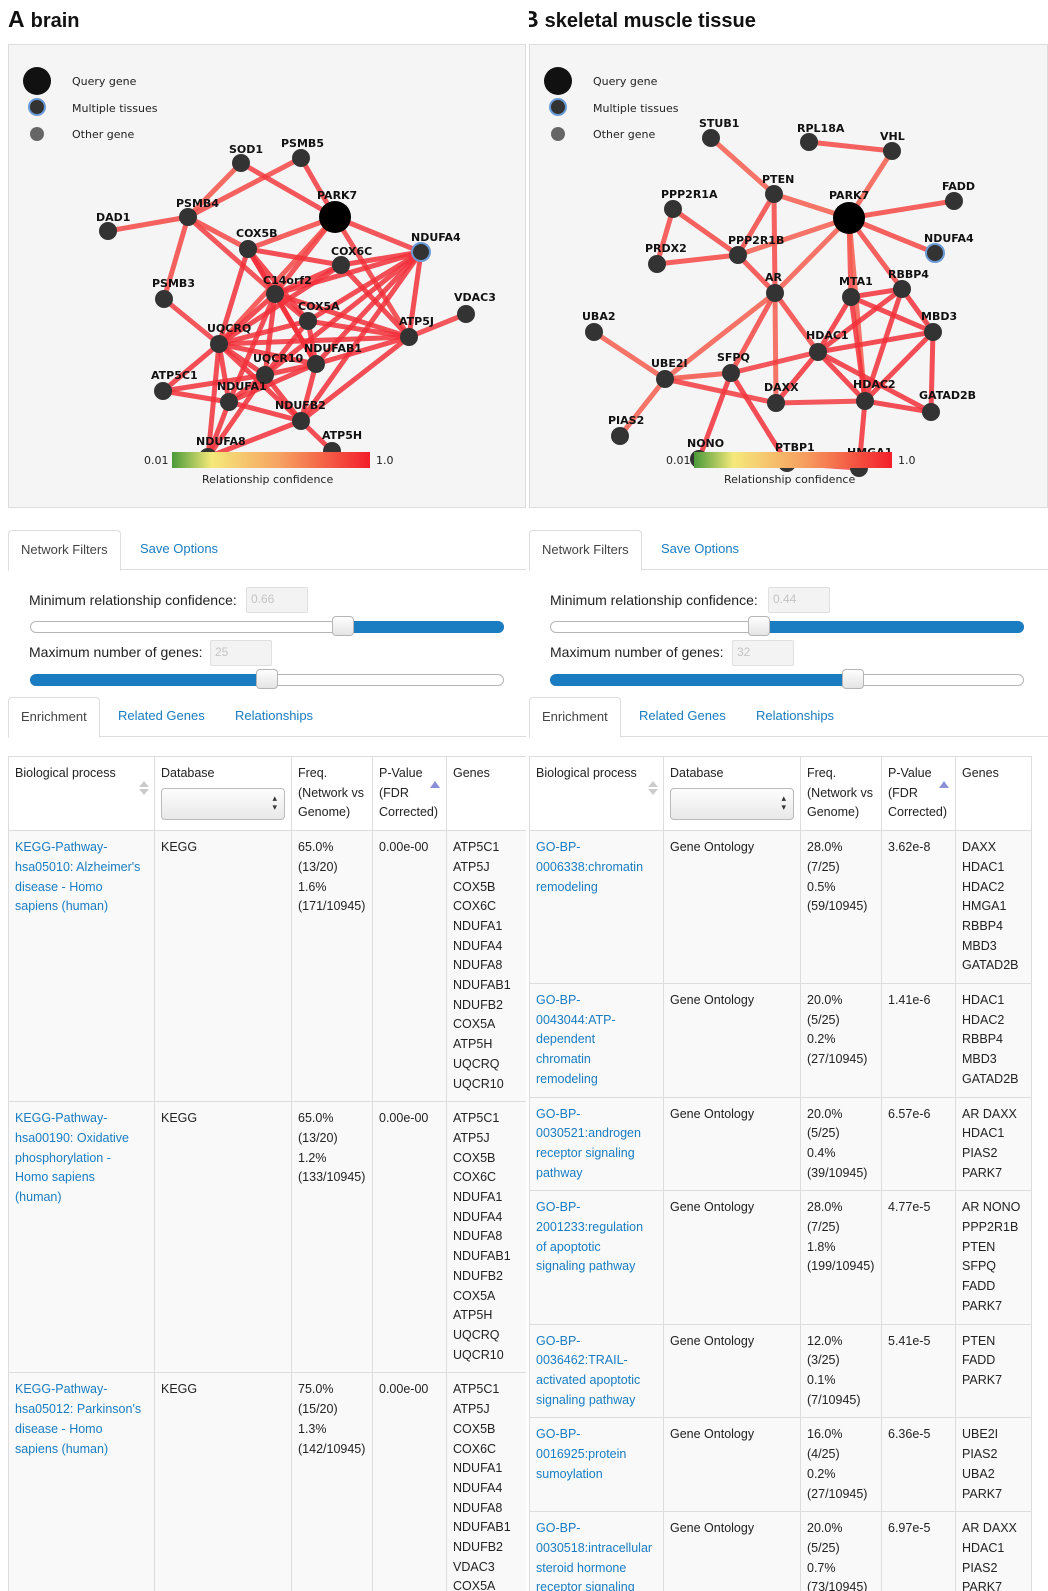 The height and width of the screenshot is (1591, 1048). I want to click on process-link: GO-BP- 0006338:chromatin remodeling, so click(596, 907).